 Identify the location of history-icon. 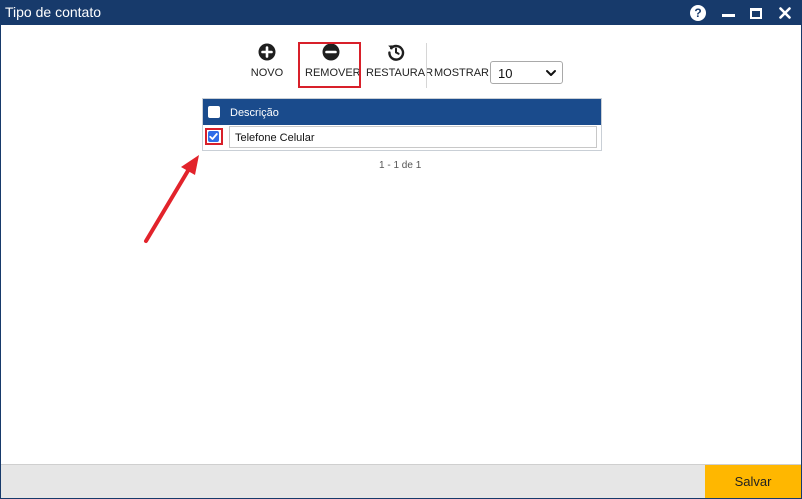
(396, 52).